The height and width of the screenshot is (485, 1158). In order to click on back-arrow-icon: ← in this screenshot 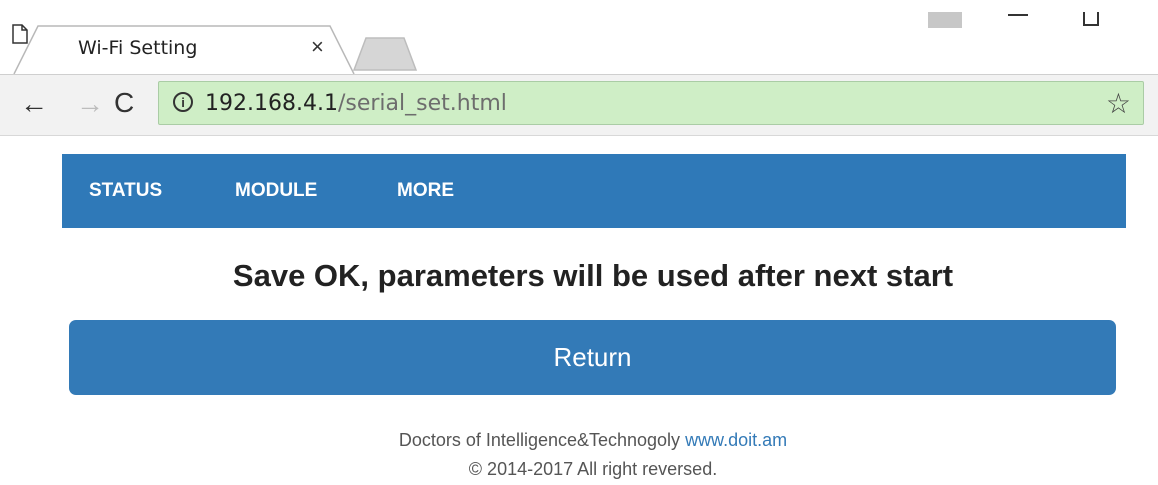, I will do `click(34, 104)`.